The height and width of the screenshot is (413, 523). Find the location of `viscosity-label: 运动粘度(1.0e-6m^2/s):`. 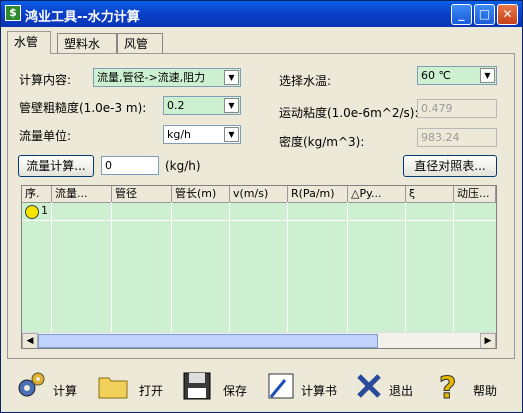

viscosity-label: 运动粘度(1.0e-6m^2/s): is located at coordinates (349, 113).